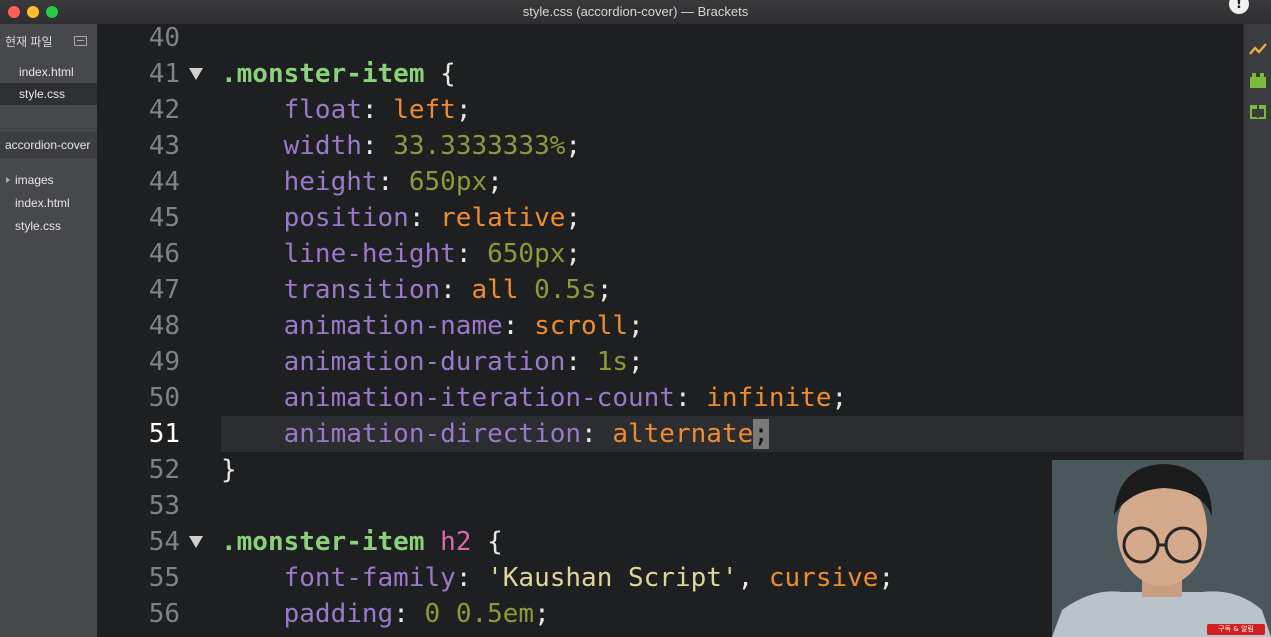 The height and width of the screenshot is (637, 1271). Describe the element at coordinates (323, 74) in the screenshot. I see `code-token: .monster-item` at that location.